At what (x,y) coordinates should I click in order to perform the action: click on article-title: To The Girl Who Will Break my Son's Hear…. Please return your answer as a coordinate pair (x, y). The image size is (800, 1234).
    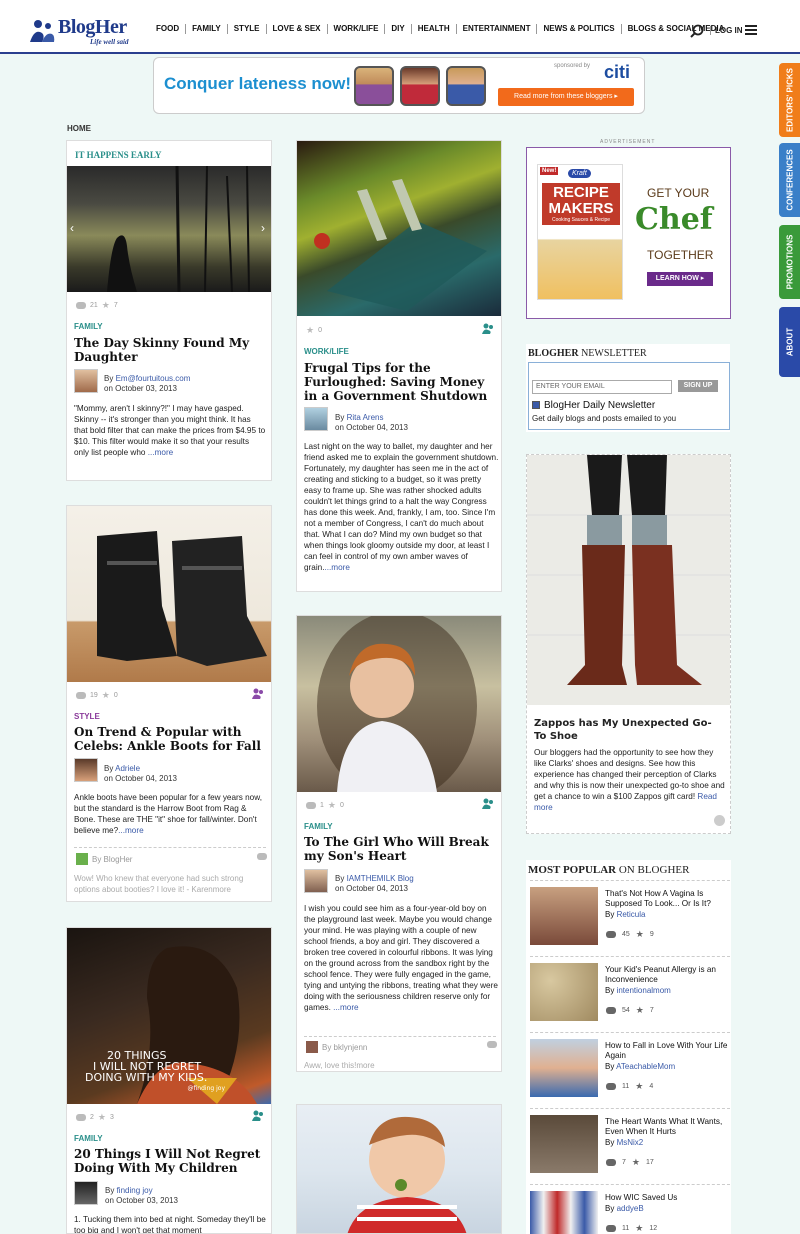
    Looking at the image, I should click on (401, 849).